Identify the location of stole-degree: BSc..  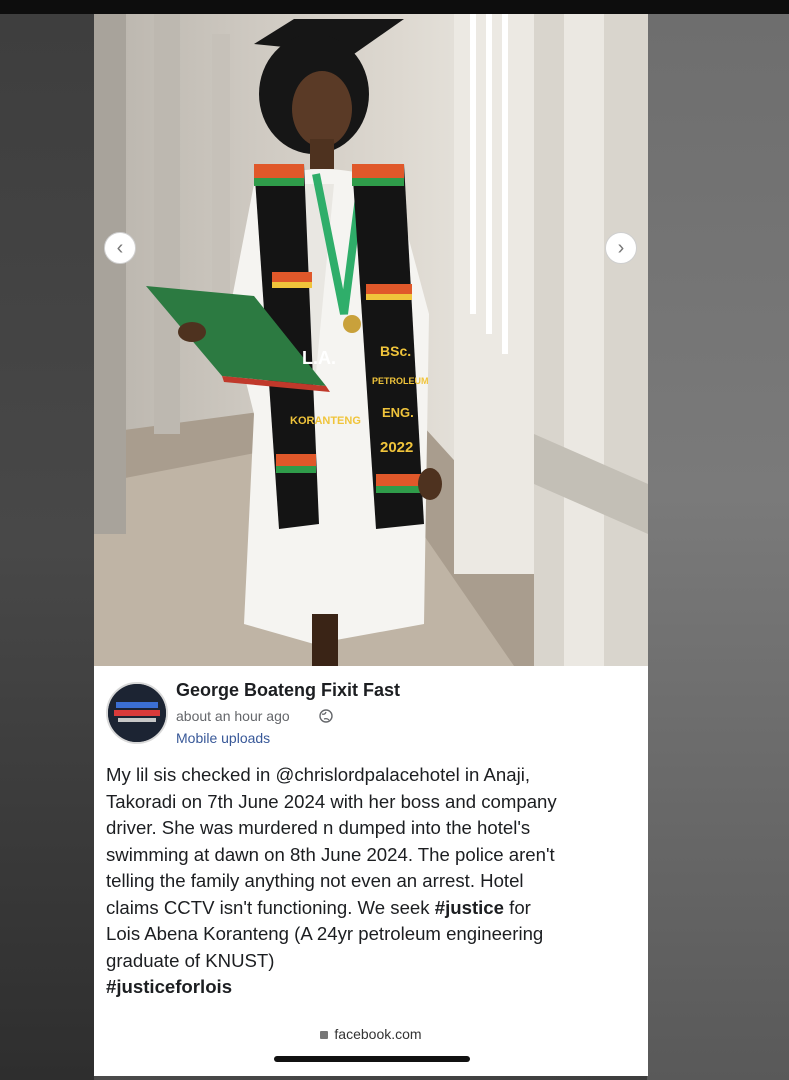
(395, 351).